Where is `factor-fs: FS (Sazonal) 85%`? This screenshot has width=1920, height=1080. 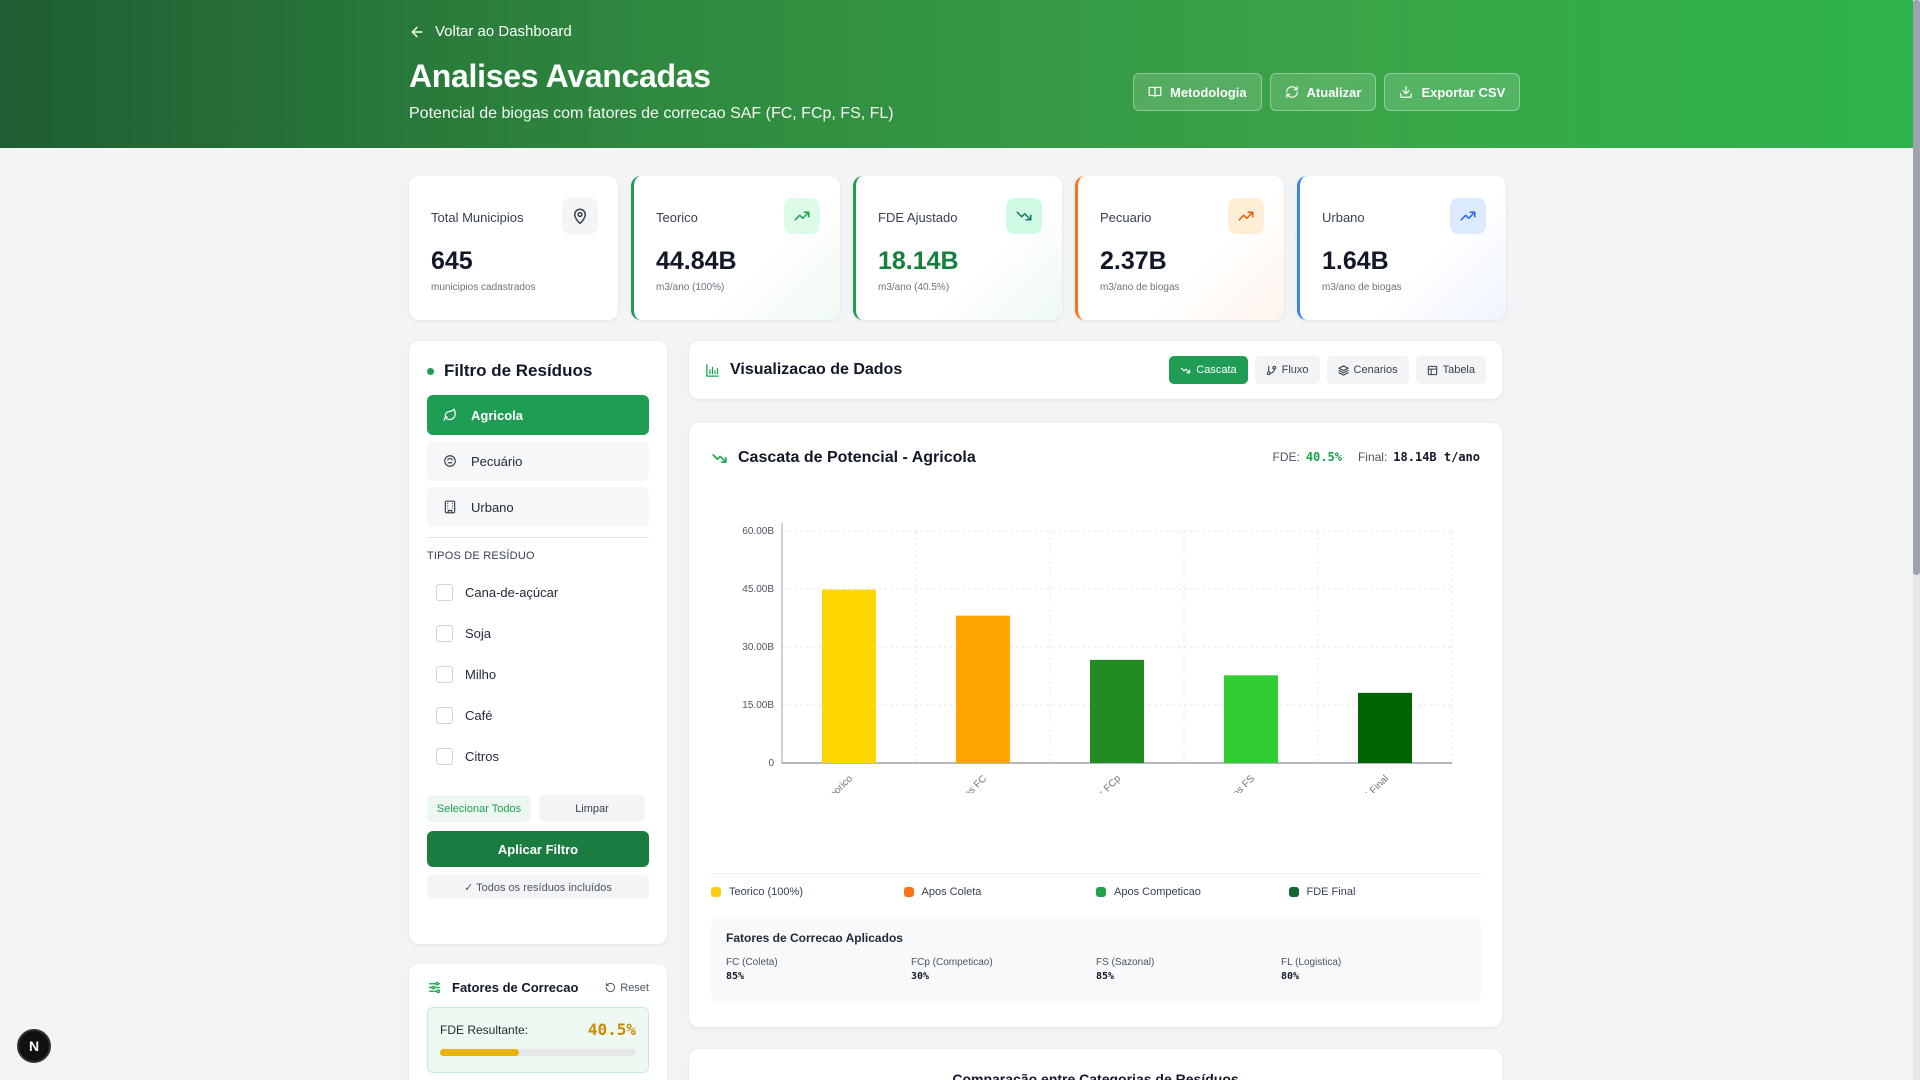 factor-fs: FS (Sazonal) 85% is located at coordinates (1188, 969).